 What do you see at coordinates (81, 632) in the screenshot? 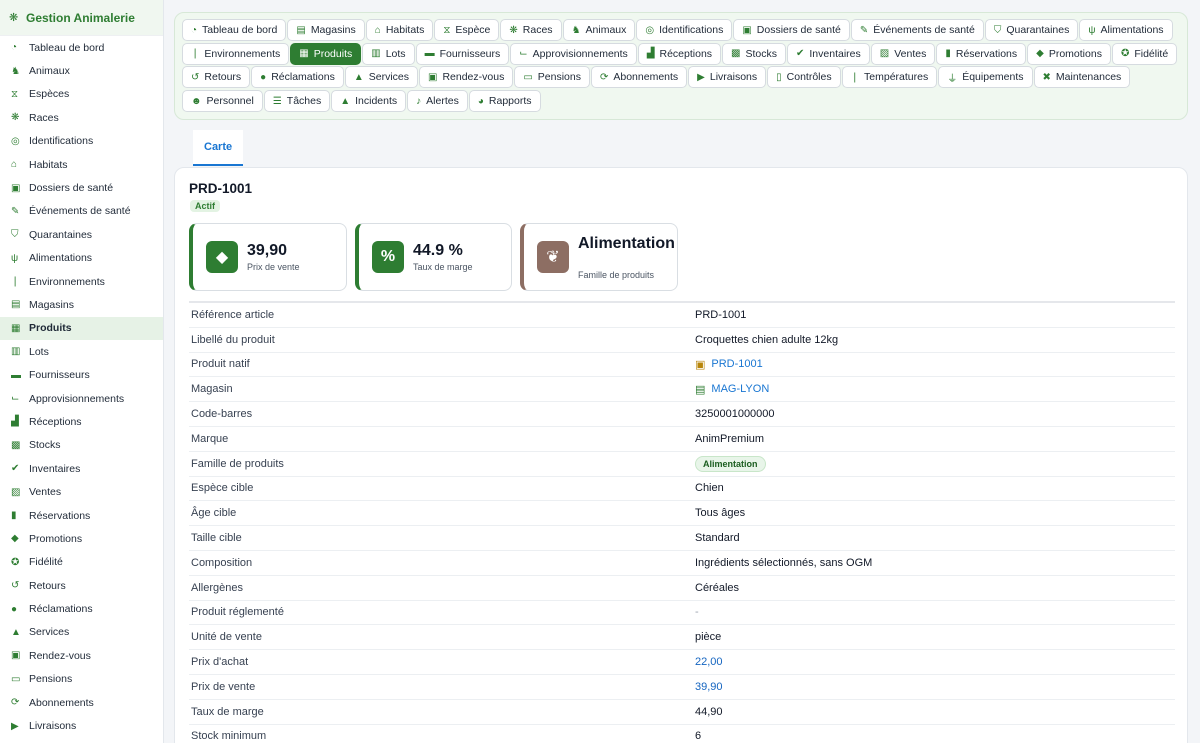
I see `sidebar-item-services: ▲ Services` at bounding box center [81, 632].